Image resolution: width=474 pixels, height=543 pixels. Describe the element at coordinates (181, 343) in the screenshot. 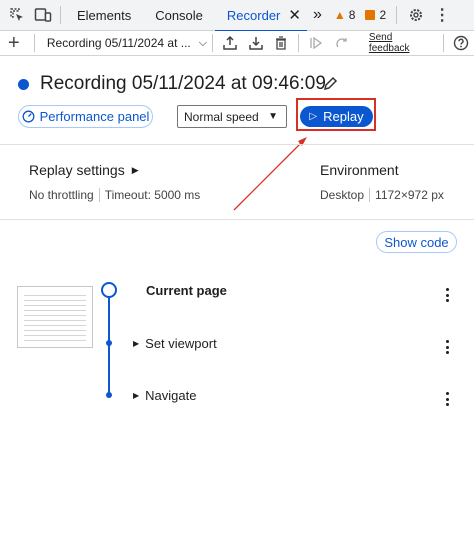

I see `step-set-viewport-label: Set viewport` at that location.